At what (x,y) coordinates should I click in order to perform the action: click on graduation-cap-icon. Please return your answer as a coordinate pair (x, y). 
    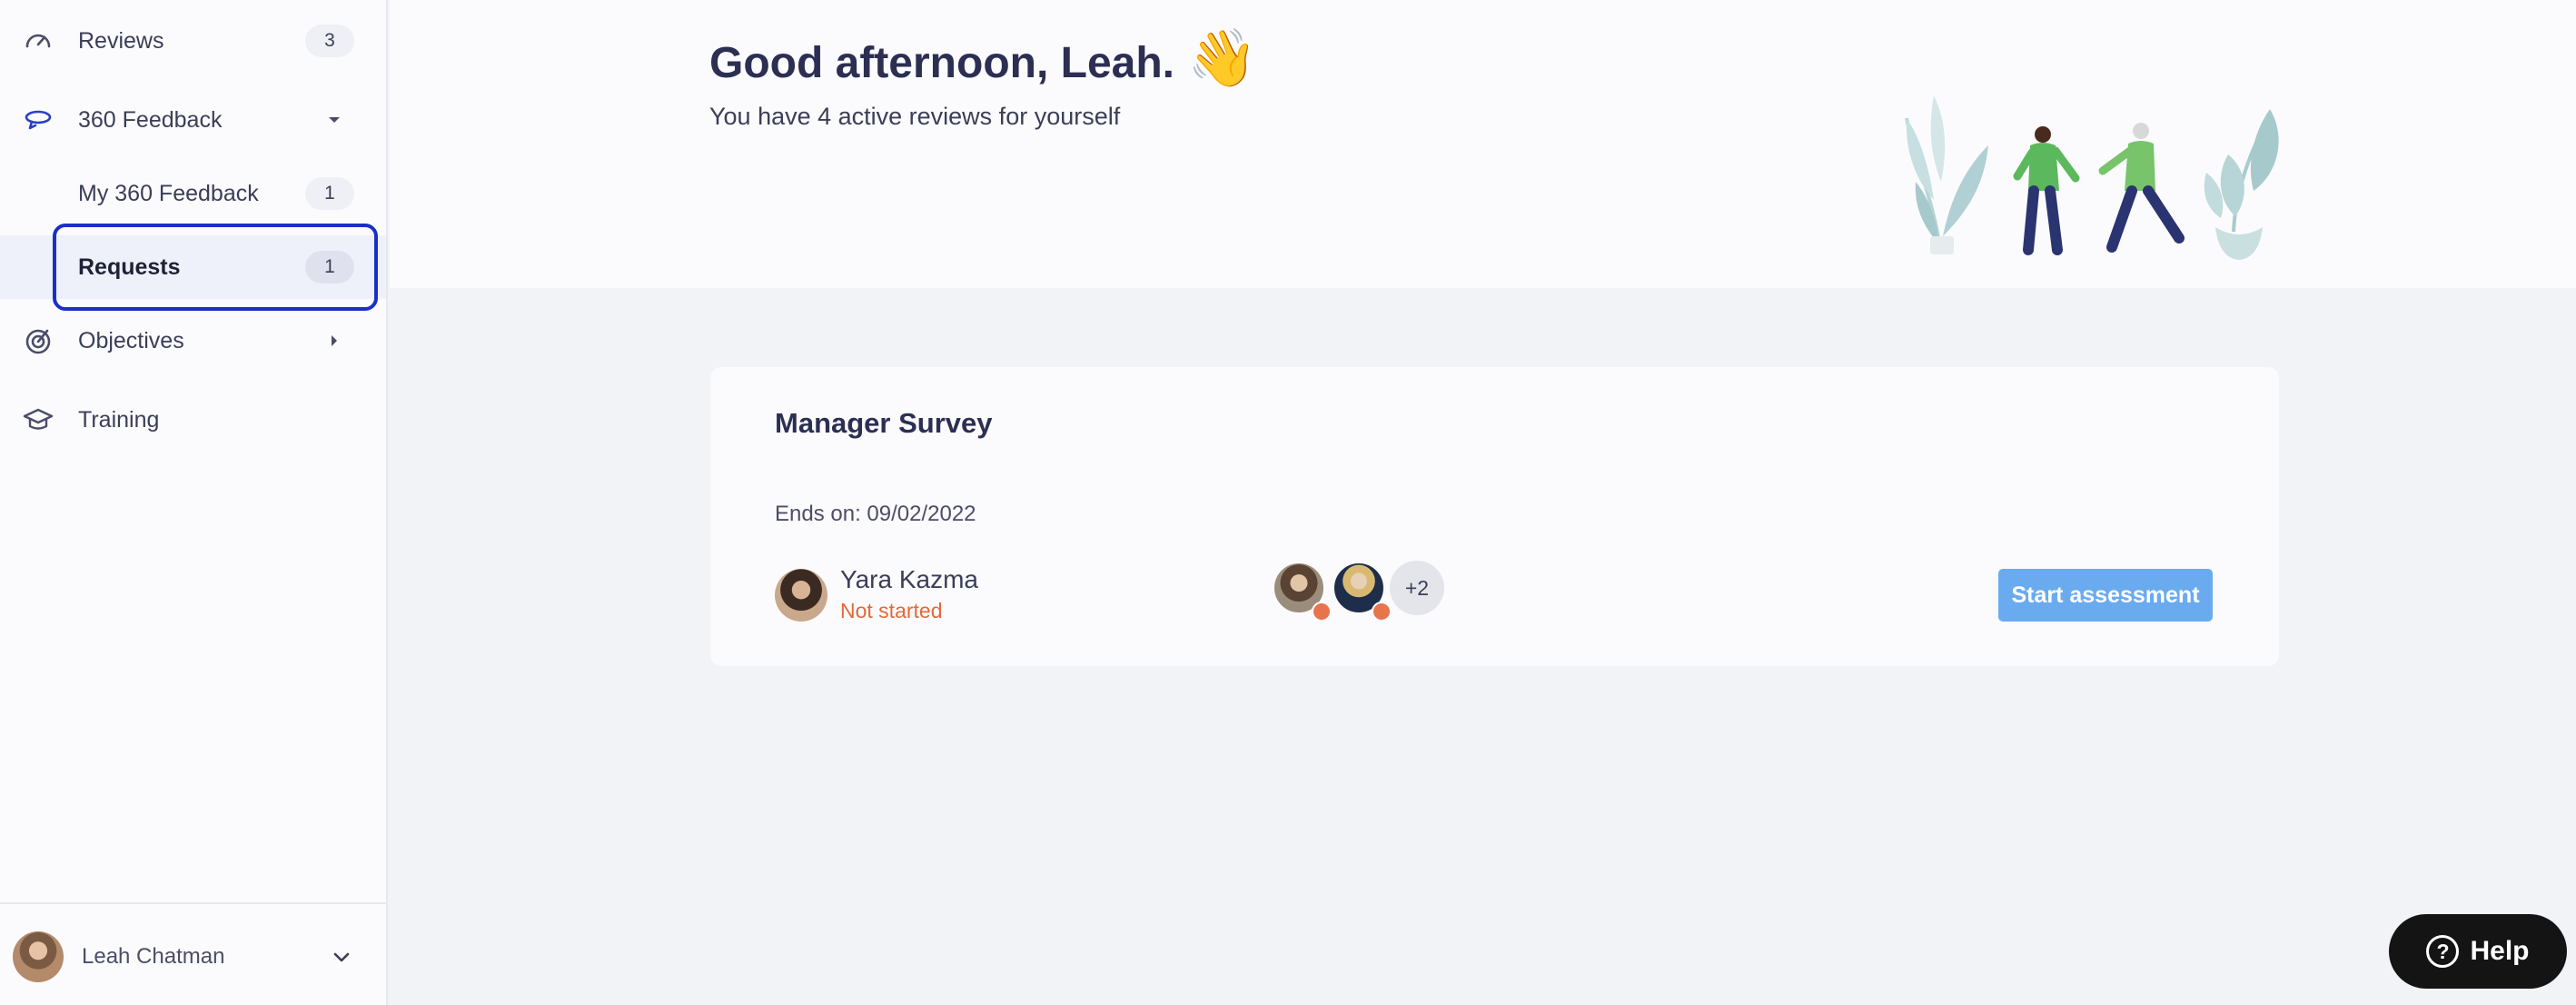
    Looking at the image, I should click on (38, 419).